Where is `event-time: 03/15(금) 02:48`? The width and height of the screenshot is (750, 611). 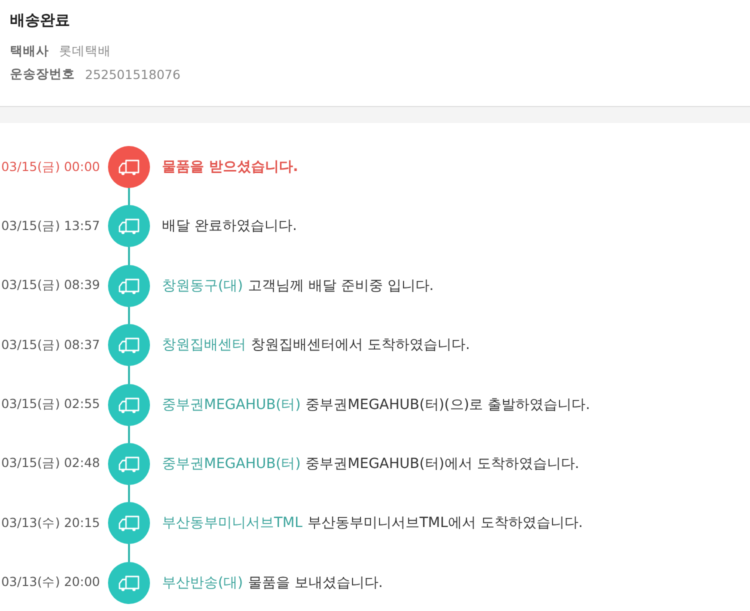 event-time: 03/15(금) 02:48 is located at coordinates (50, 463).